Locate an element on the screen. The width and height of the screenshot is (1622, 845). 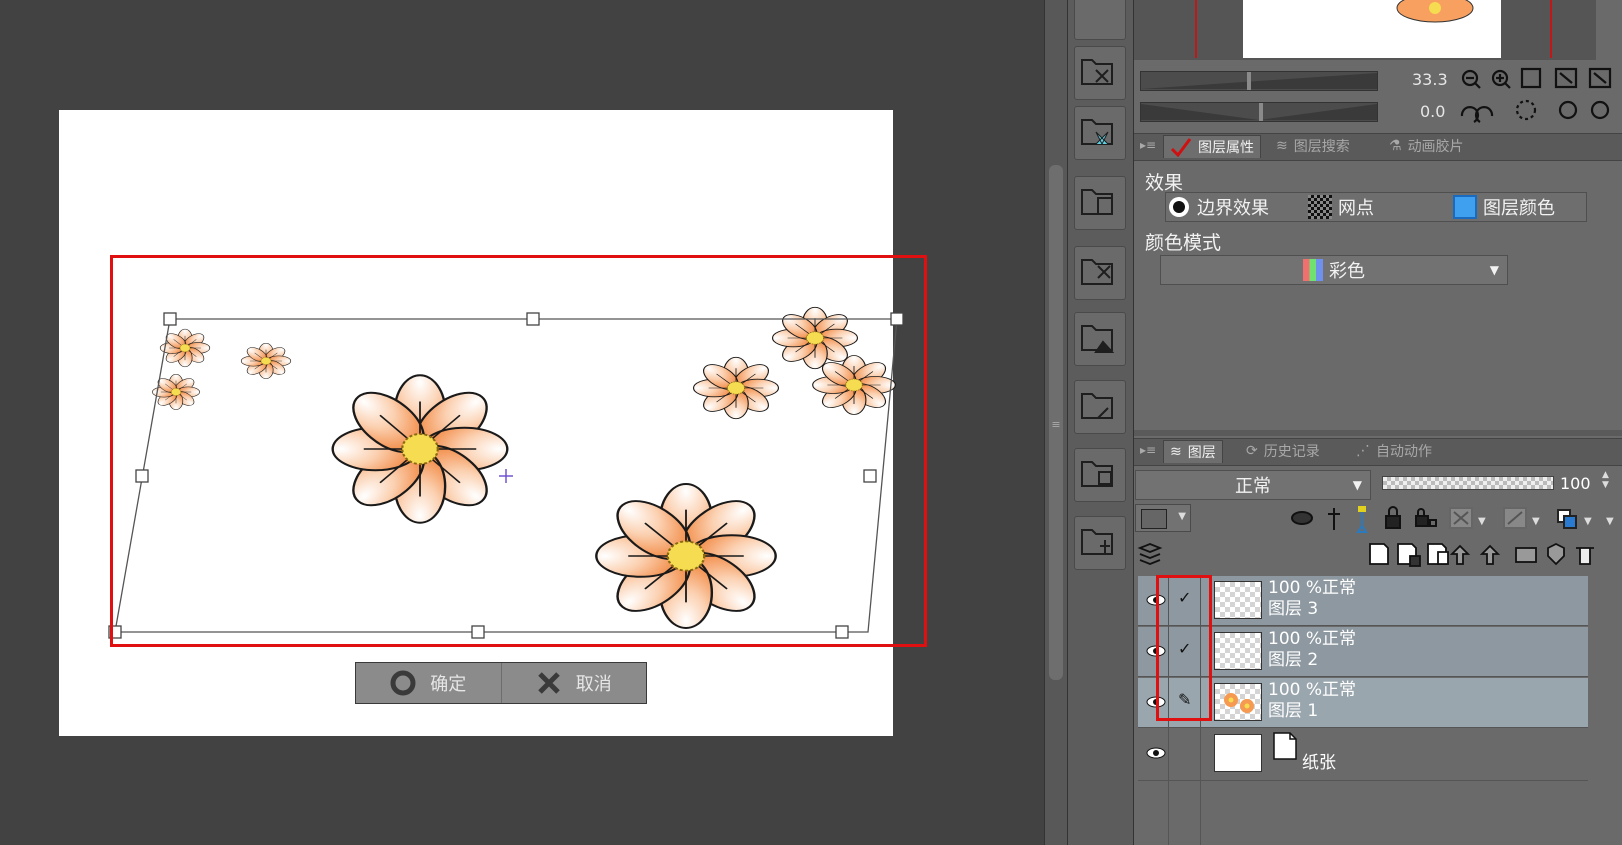
color-mode-value: 彩色 is located at coordinates (1347, 271).